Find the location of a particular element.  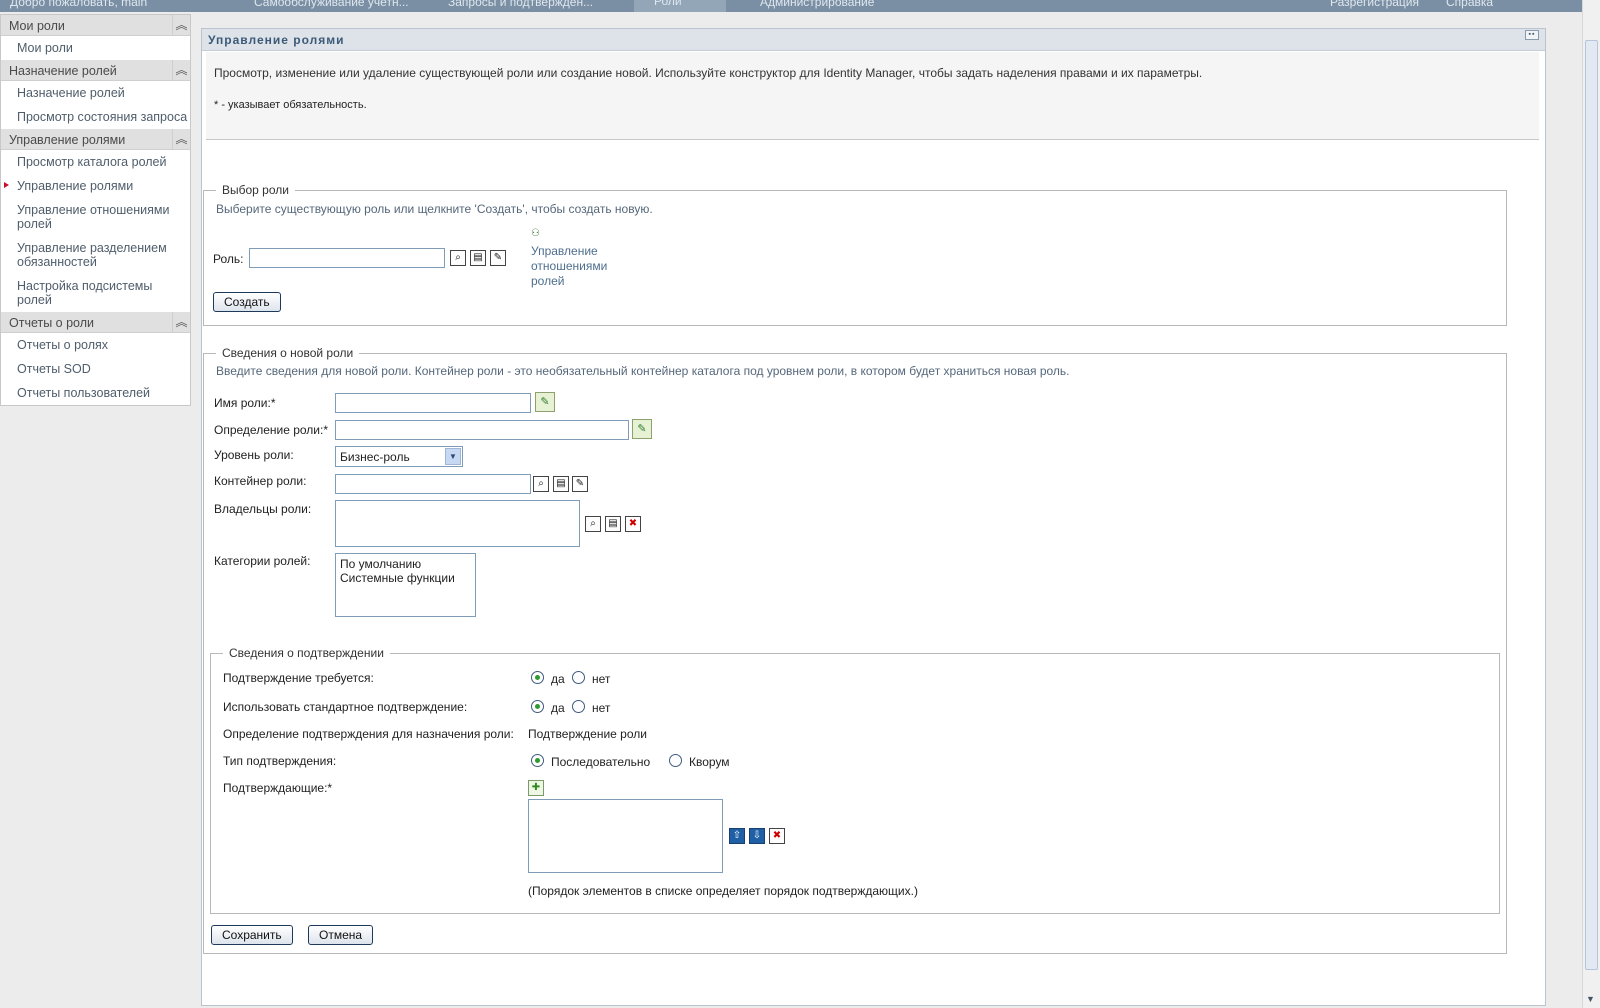

add-icon: ✚ is located at coordinates (536, 788).